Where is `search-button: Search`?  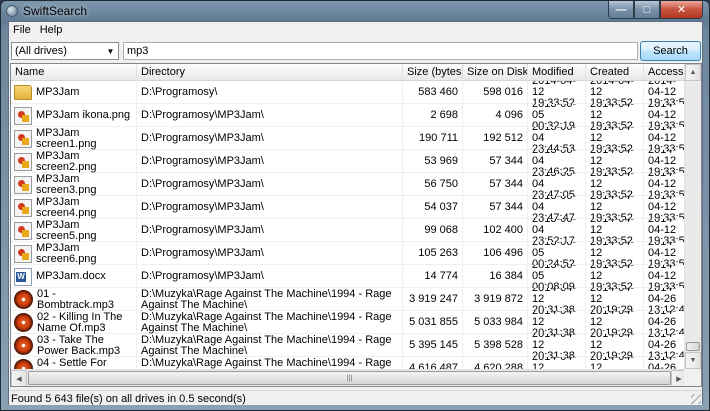
search-button: Search is located at coordinates (670, 51).